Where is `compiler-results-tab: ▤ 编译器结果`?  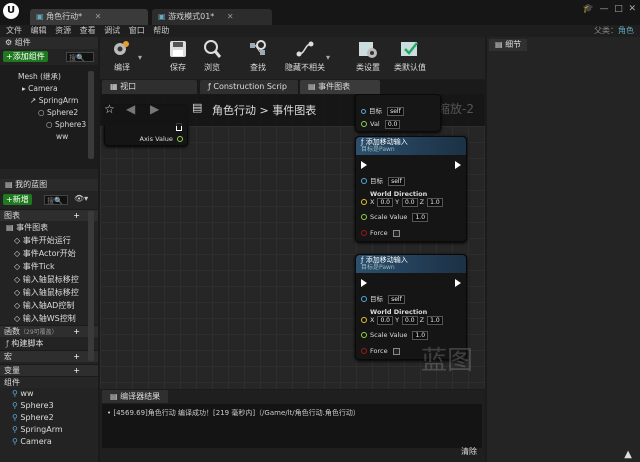
compiler-results-tab: ▤ 编译器结果 is located at coordinates (135, 396).